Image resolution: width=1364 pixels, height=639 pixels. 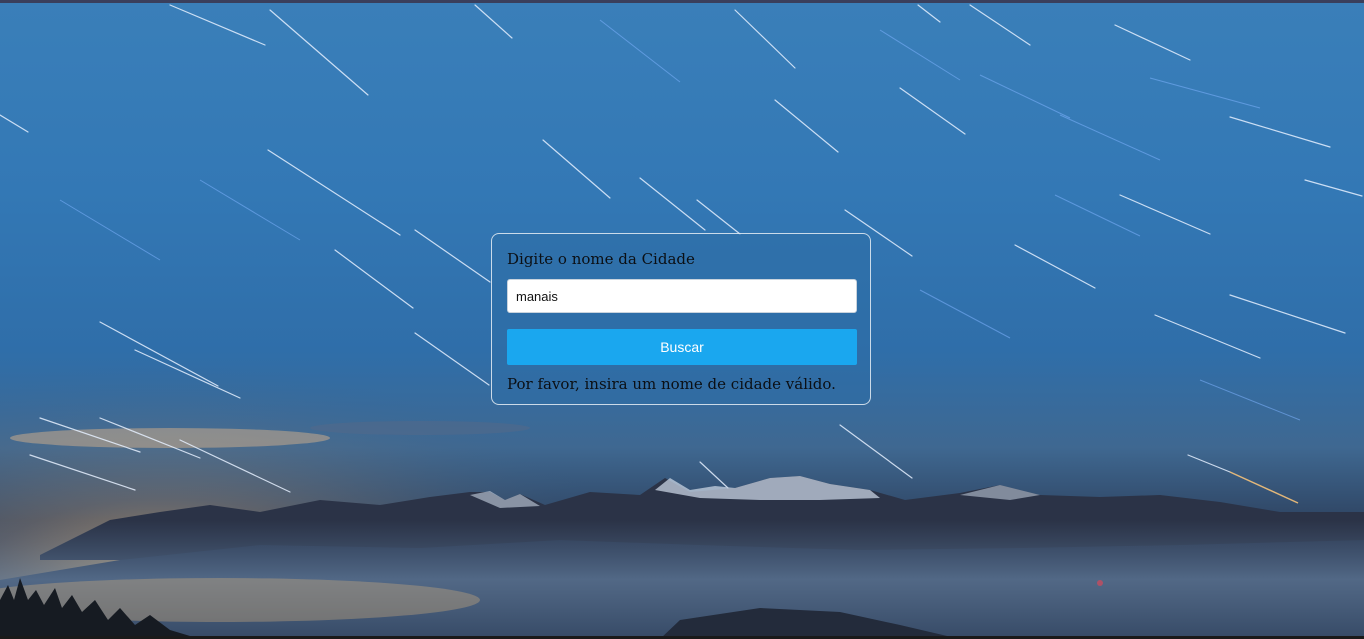 What do you see at coordinates (682, 1) in the screenshot?
I see `top-border` at bounding box center [682, 1].